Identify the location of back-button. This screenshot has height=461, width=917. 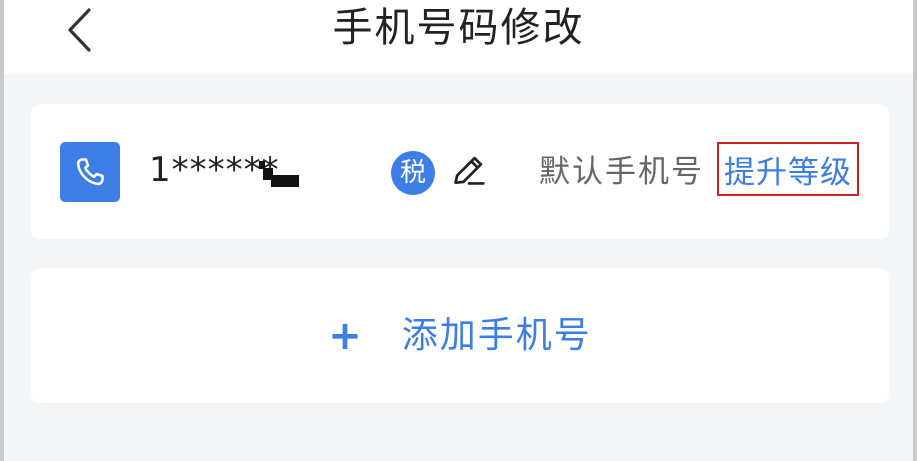
(80, 30).